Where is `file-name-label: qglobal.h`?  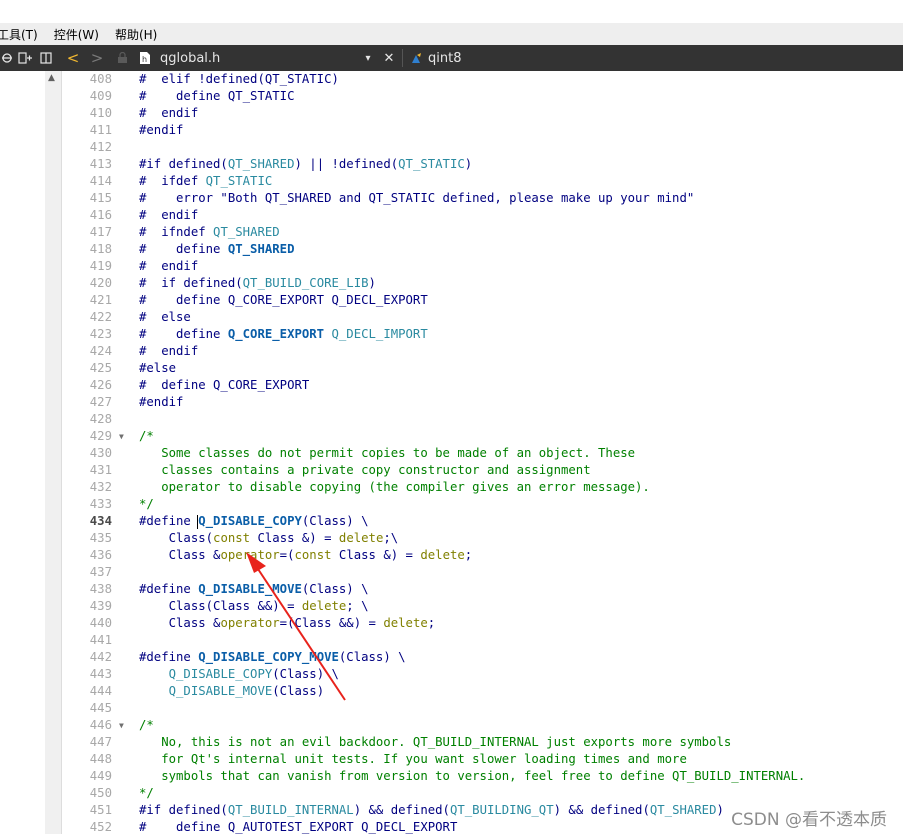
file-name-label: qglobal.h is located at coordinates (190, 58).